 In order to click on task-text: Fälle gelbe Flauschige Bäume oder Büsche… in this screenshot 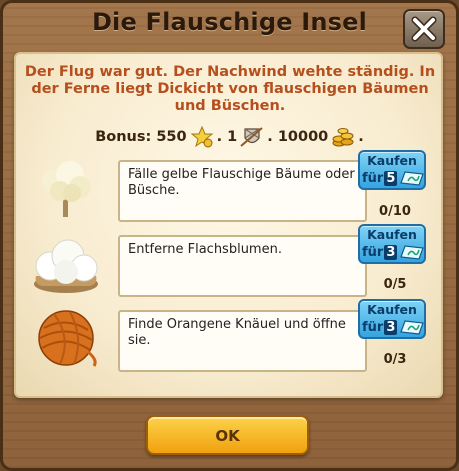, I will do `click(241, 182)`.